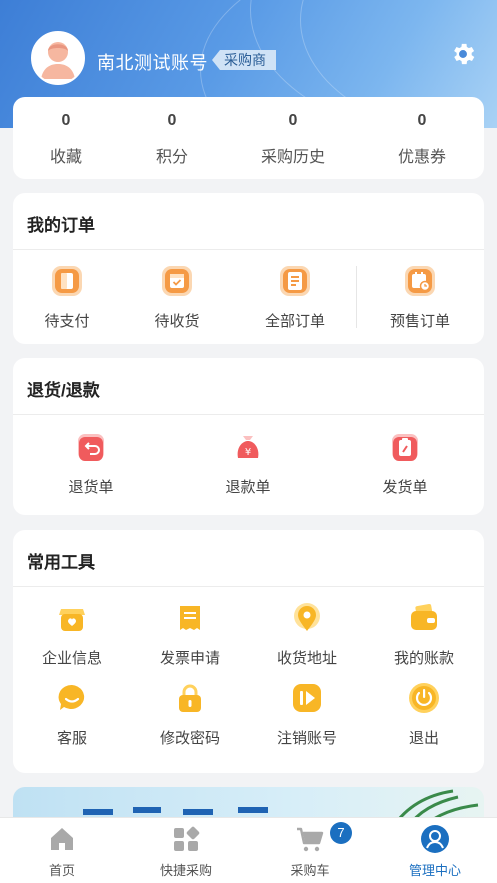 The width and height of the screenshot is (497, 883). I want to click on tab-home: 首页, so click(62, 848).